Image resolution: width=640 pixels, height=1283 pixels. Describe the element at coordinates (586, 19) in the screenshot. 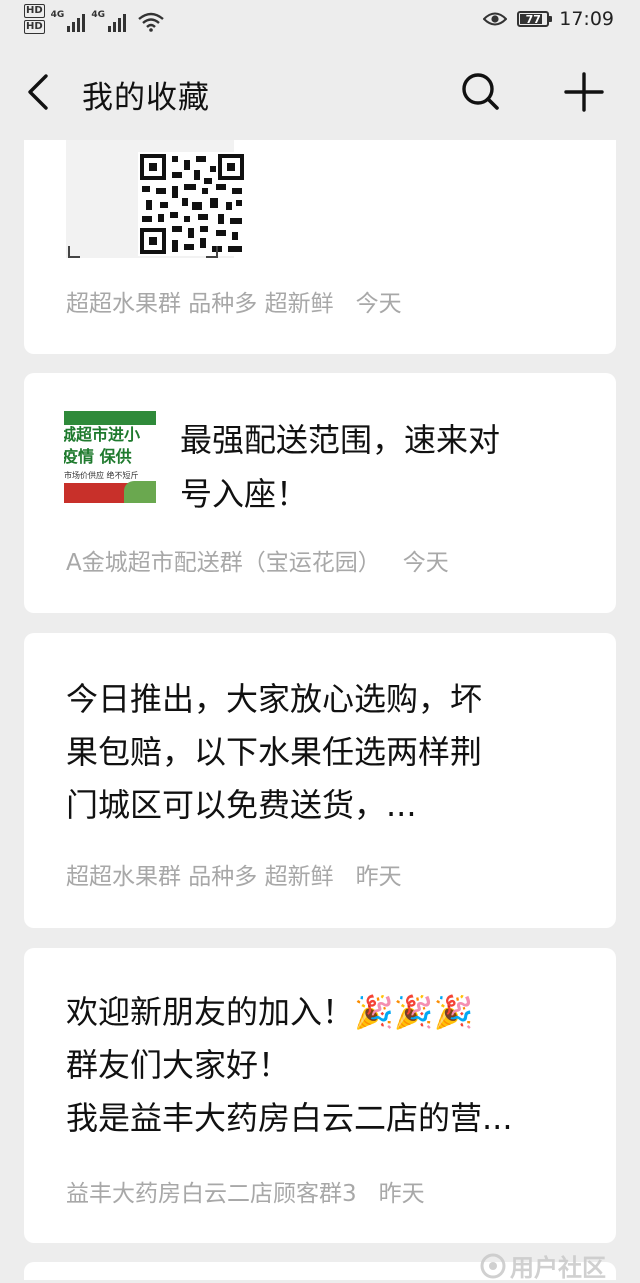

I see `clock: 17:09` at that location.